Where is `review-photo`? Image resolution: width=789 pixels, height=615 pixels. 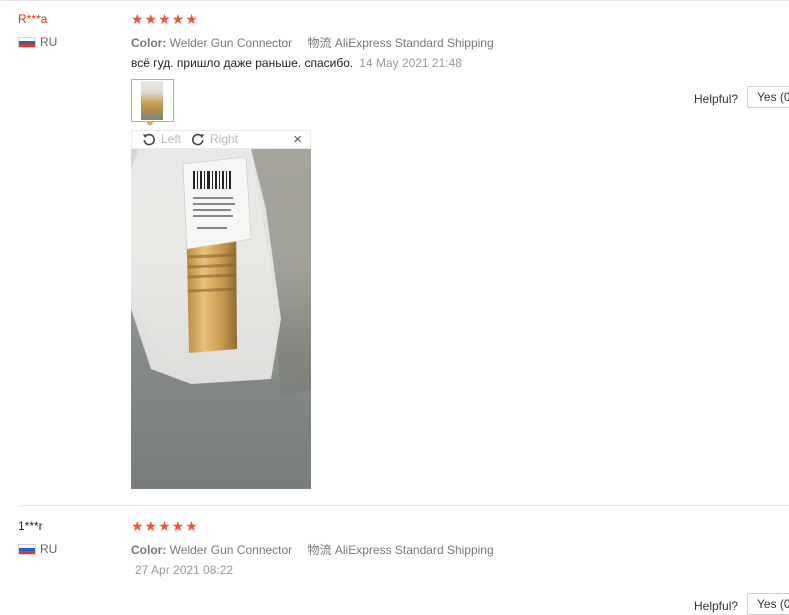
review-photo is located at coordinates (221, 319).